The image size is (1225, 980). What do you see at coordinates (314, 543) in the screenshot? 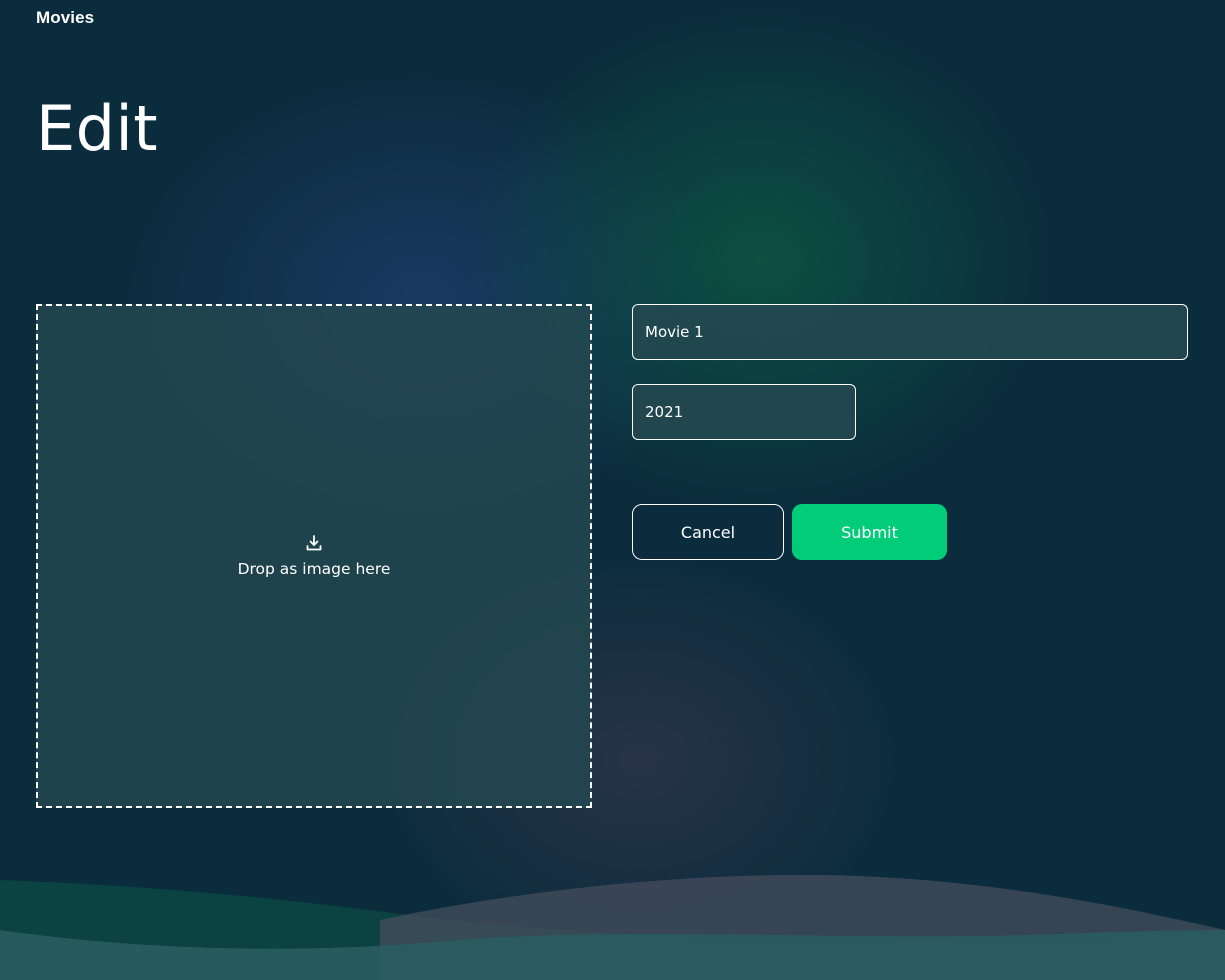
I see `download-icon` at bounding box center [314, 543].